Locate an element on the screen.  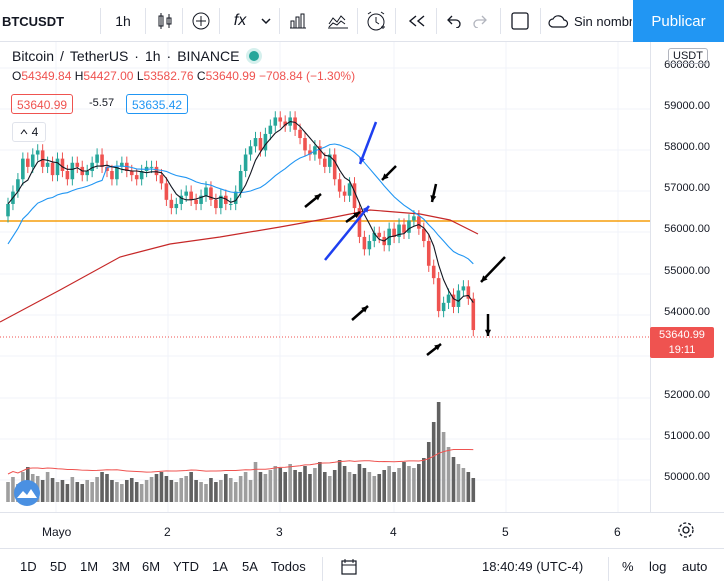
change-value: −708.84 (−1.30%) is located at coordinates (307, 76).